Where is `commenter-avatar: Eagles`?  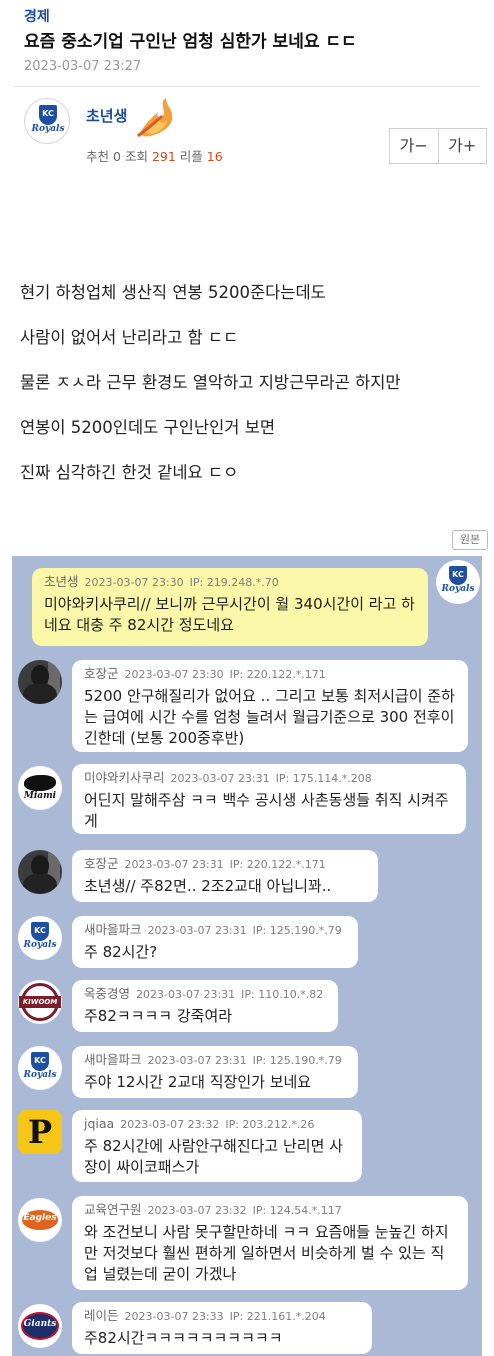
commenter-avatar: Eagles is located at coordinates (40, 1220).